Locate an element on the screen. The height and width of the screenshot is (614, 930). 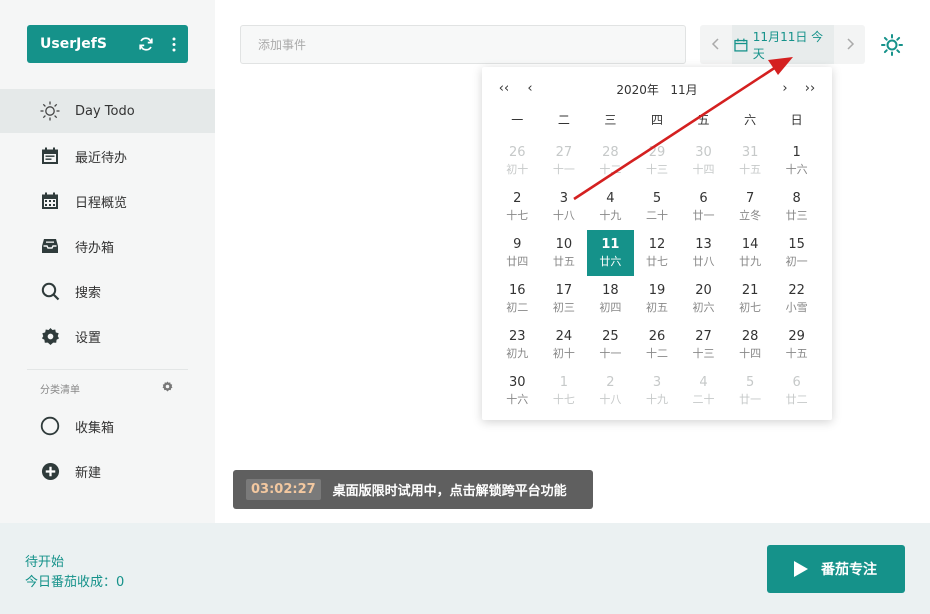
chevron-right-icon is located at coordinates (850, 44).